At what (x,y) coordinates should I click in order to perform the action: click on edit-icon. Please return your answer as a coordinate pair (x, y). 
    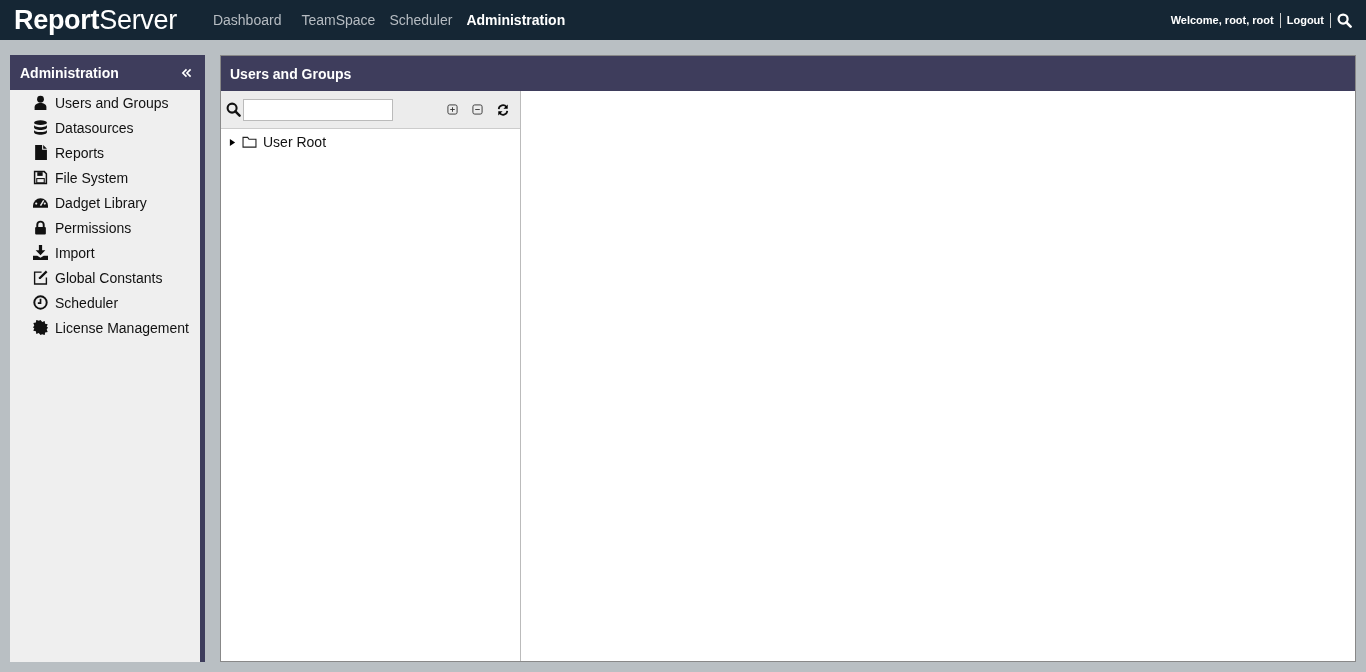
    Looking at the image, I should click on (40, 277).